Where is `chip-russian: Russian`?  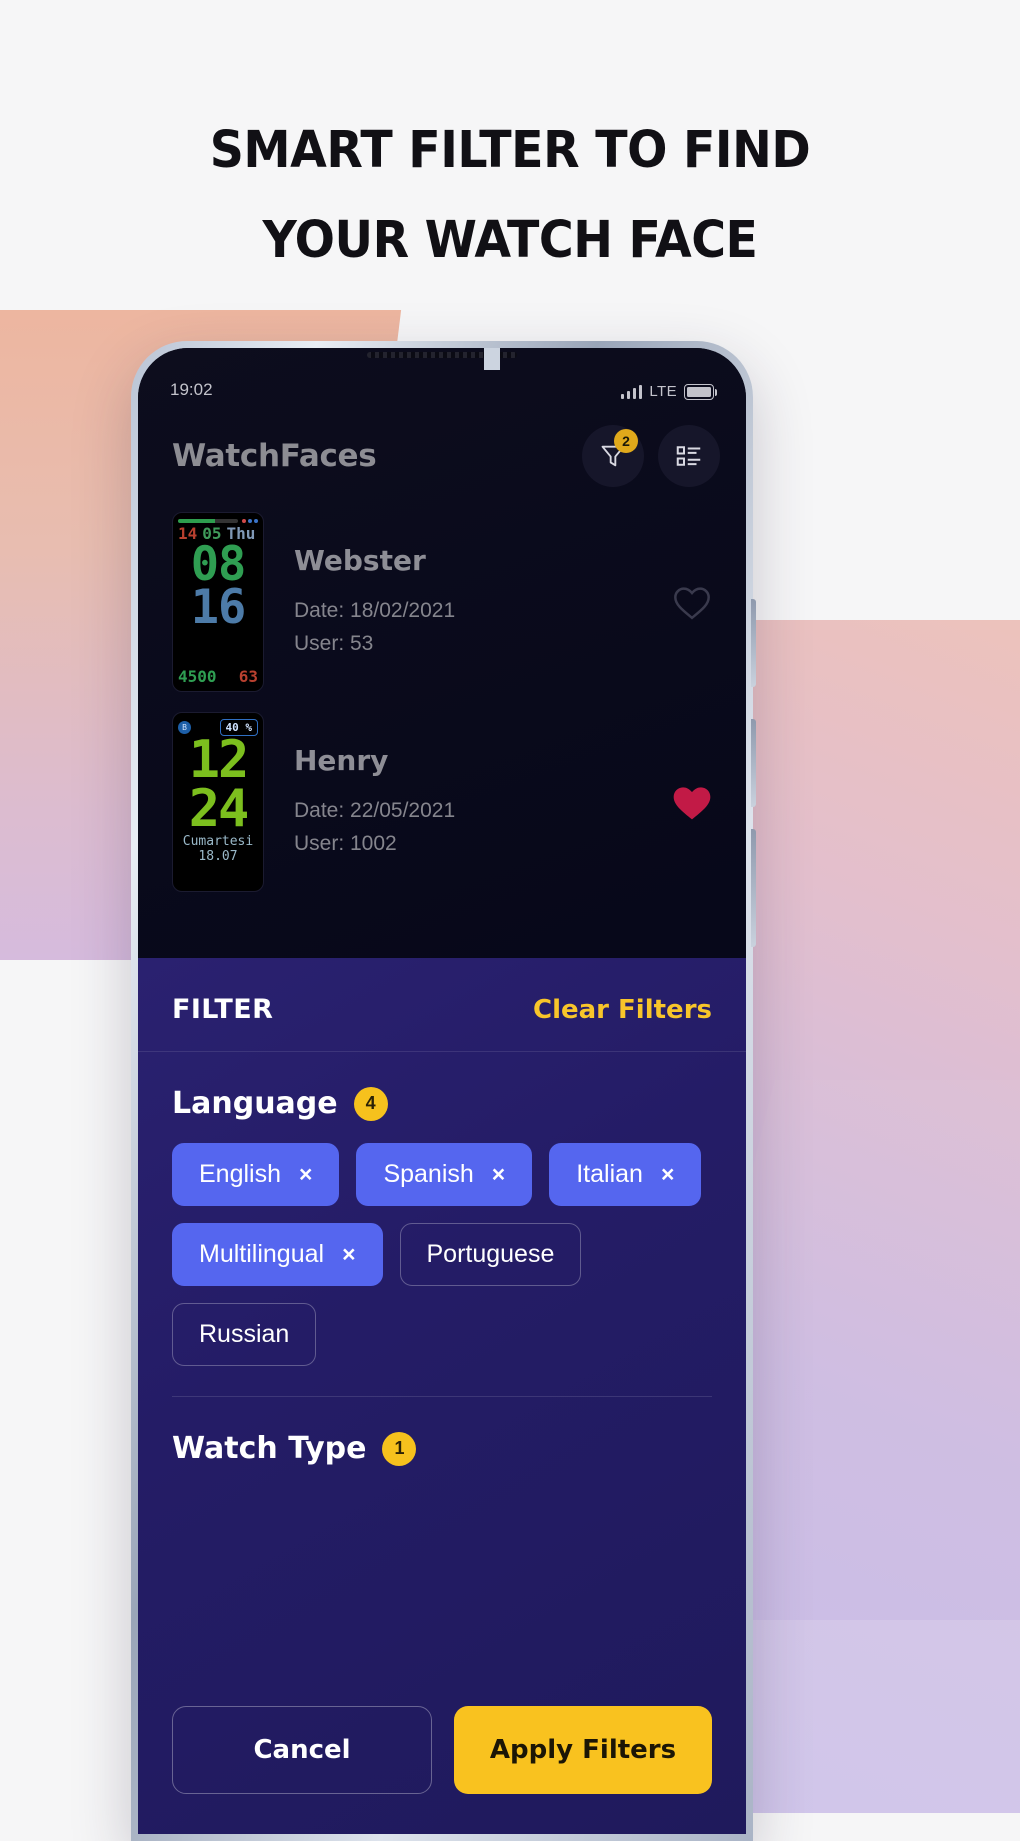
chip-russian: Russian is located at coordinates (244, 1334).